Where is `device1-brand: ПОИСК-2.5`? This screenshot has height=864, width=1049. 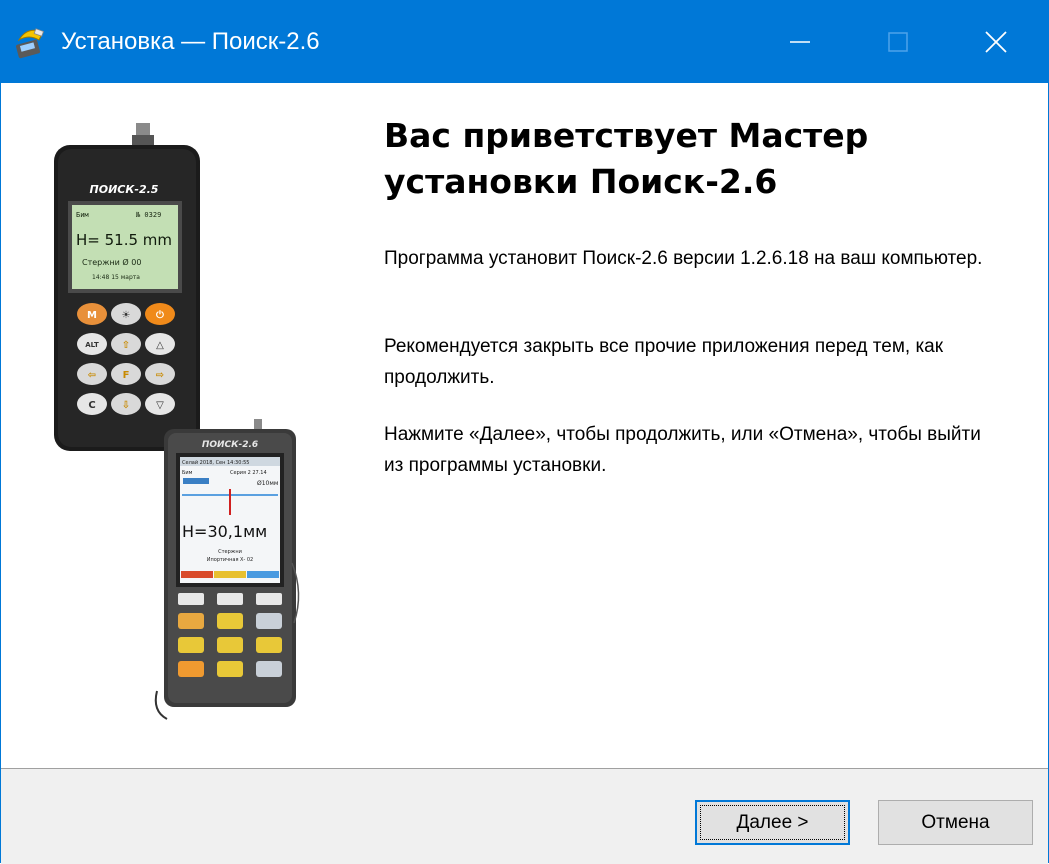
device1-brand: ПОИСК-2.5 is located at coordinates (124, 189).